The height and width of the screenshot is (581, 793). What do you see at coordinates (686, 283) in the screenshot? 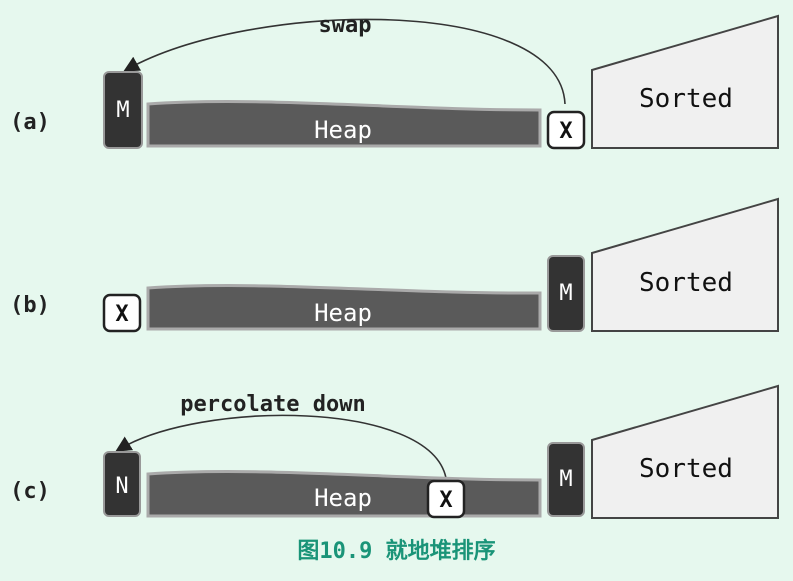
I see `sorted-label-b: Sorted` at bounding box center [686, 283].